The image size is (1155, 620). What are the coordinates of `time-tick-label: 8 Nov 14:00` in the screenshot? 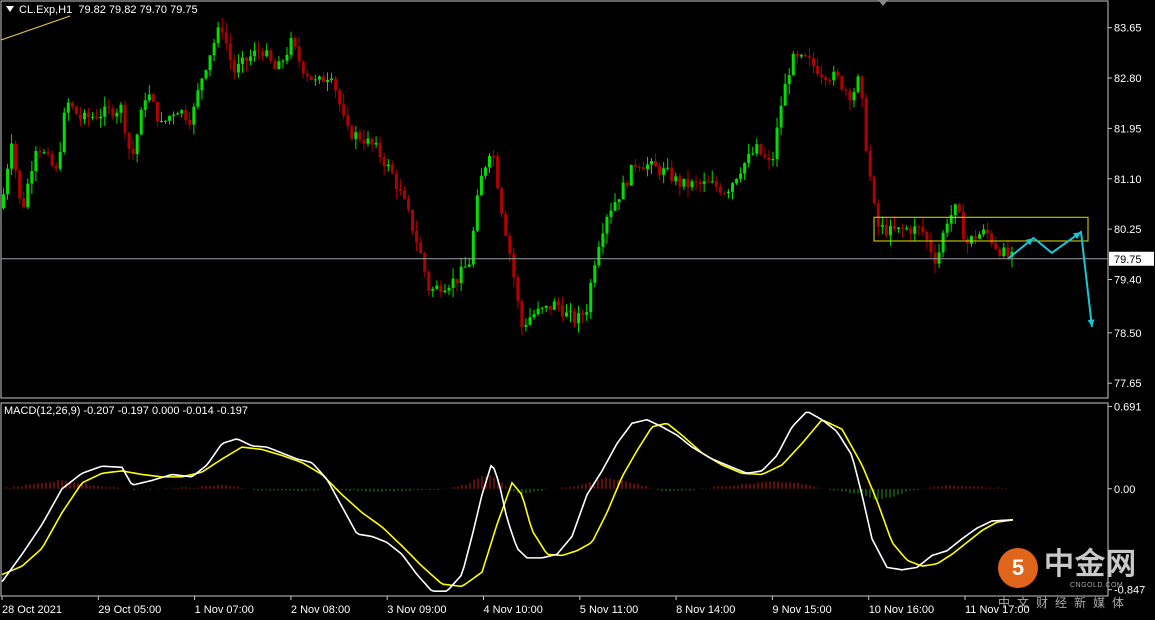 It's located at (705, 610).